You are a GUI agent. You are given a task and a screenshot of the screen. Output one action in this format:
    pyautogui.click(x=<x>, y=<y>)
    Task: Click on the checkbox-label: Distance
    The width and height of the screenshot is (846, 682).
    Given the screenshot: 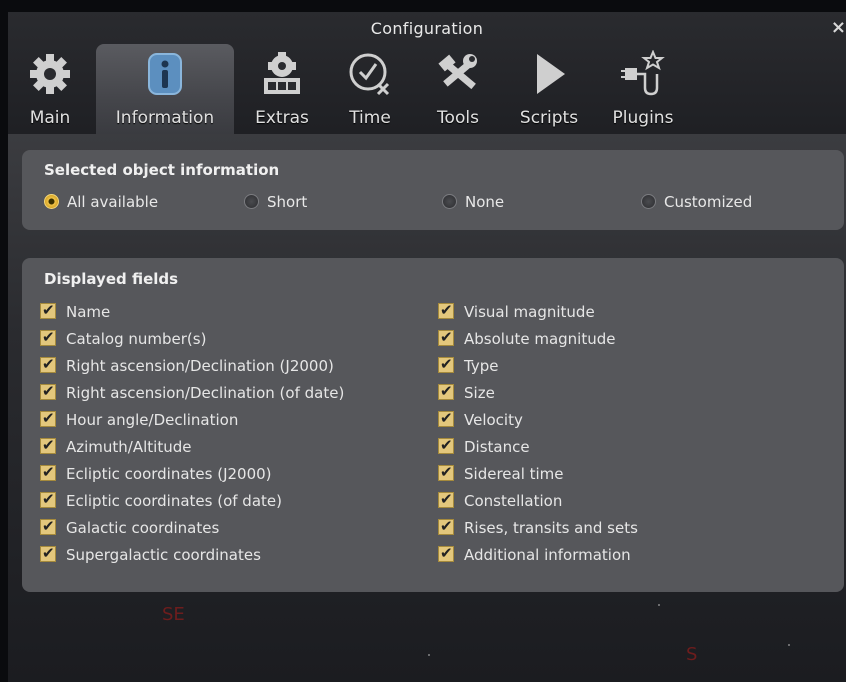 What is the action you would take?
    pyautogui.click(x=497, y=447)
    